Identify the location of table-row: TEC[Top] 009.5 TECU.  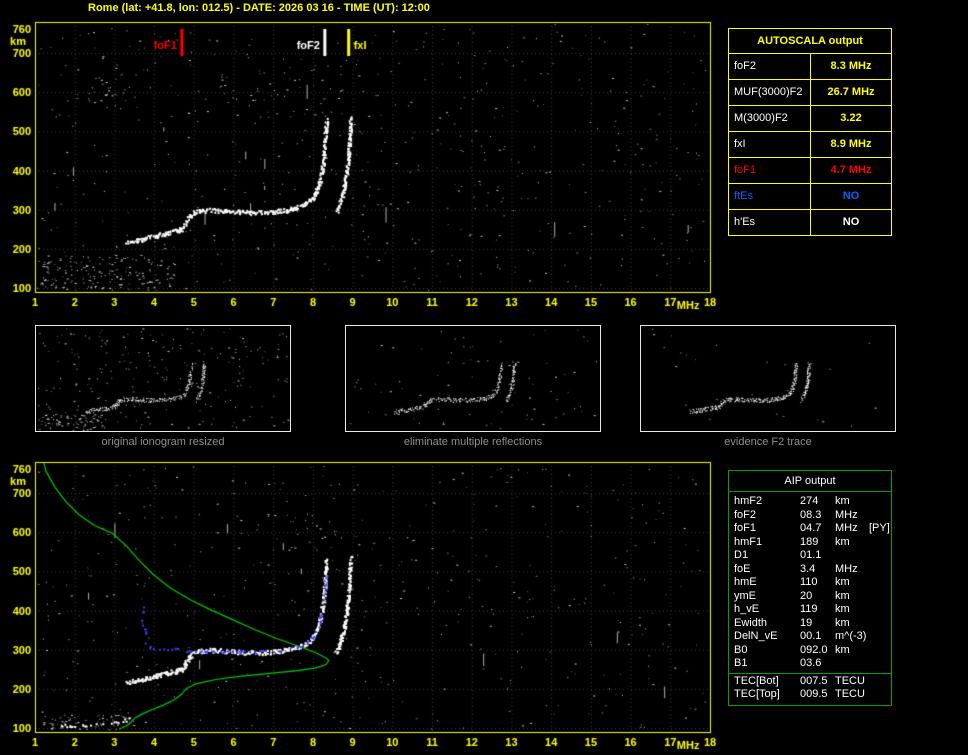
(810, 695).